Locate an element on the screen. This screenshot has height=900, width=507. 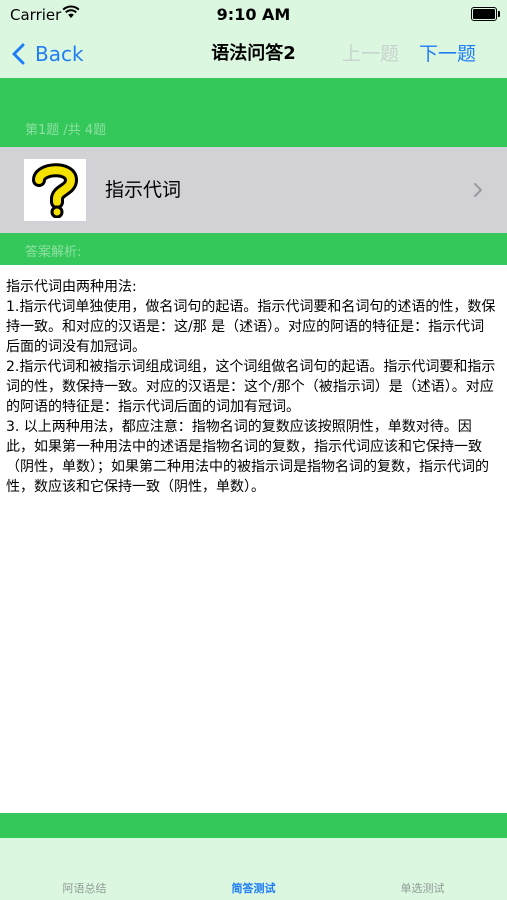
question-title: 指示代词 is located at coordinates (143, 190).